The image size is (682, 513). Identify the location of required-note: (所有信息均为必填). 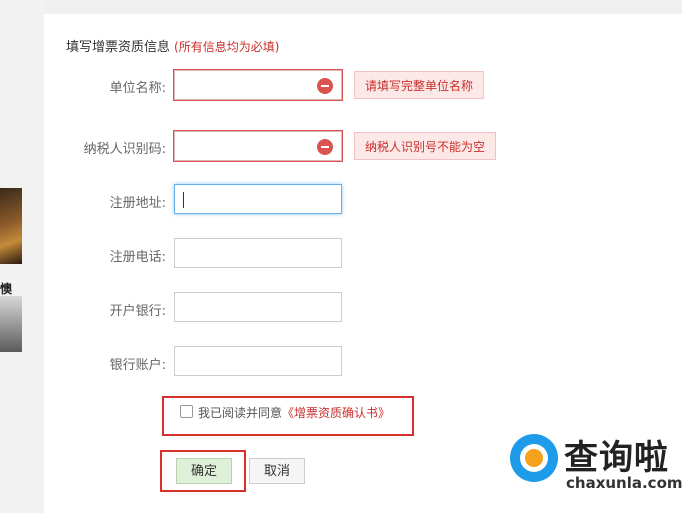
(227, 47).